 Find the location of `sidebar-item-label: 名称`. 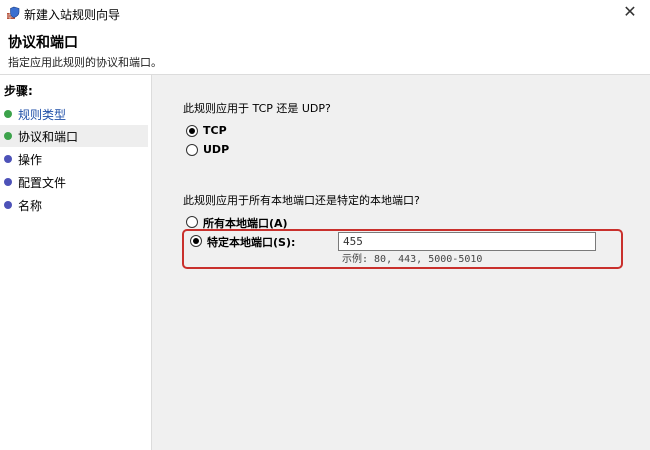

sidebar-item-label: 名称 is located at coordinates (30, 206).